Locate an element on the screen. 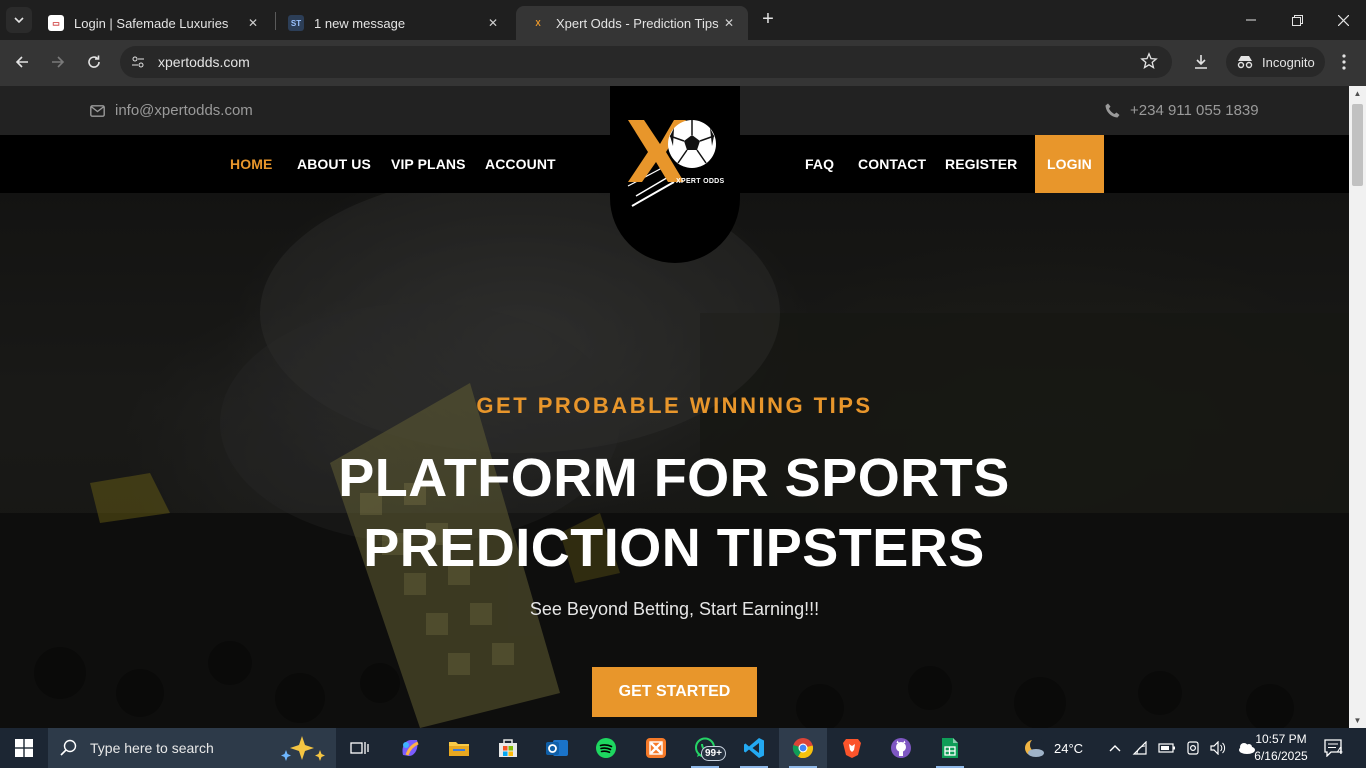 The height and width of the screenshot is (768, 1366). scroll-thumb is located at coordinates (1357, 145).